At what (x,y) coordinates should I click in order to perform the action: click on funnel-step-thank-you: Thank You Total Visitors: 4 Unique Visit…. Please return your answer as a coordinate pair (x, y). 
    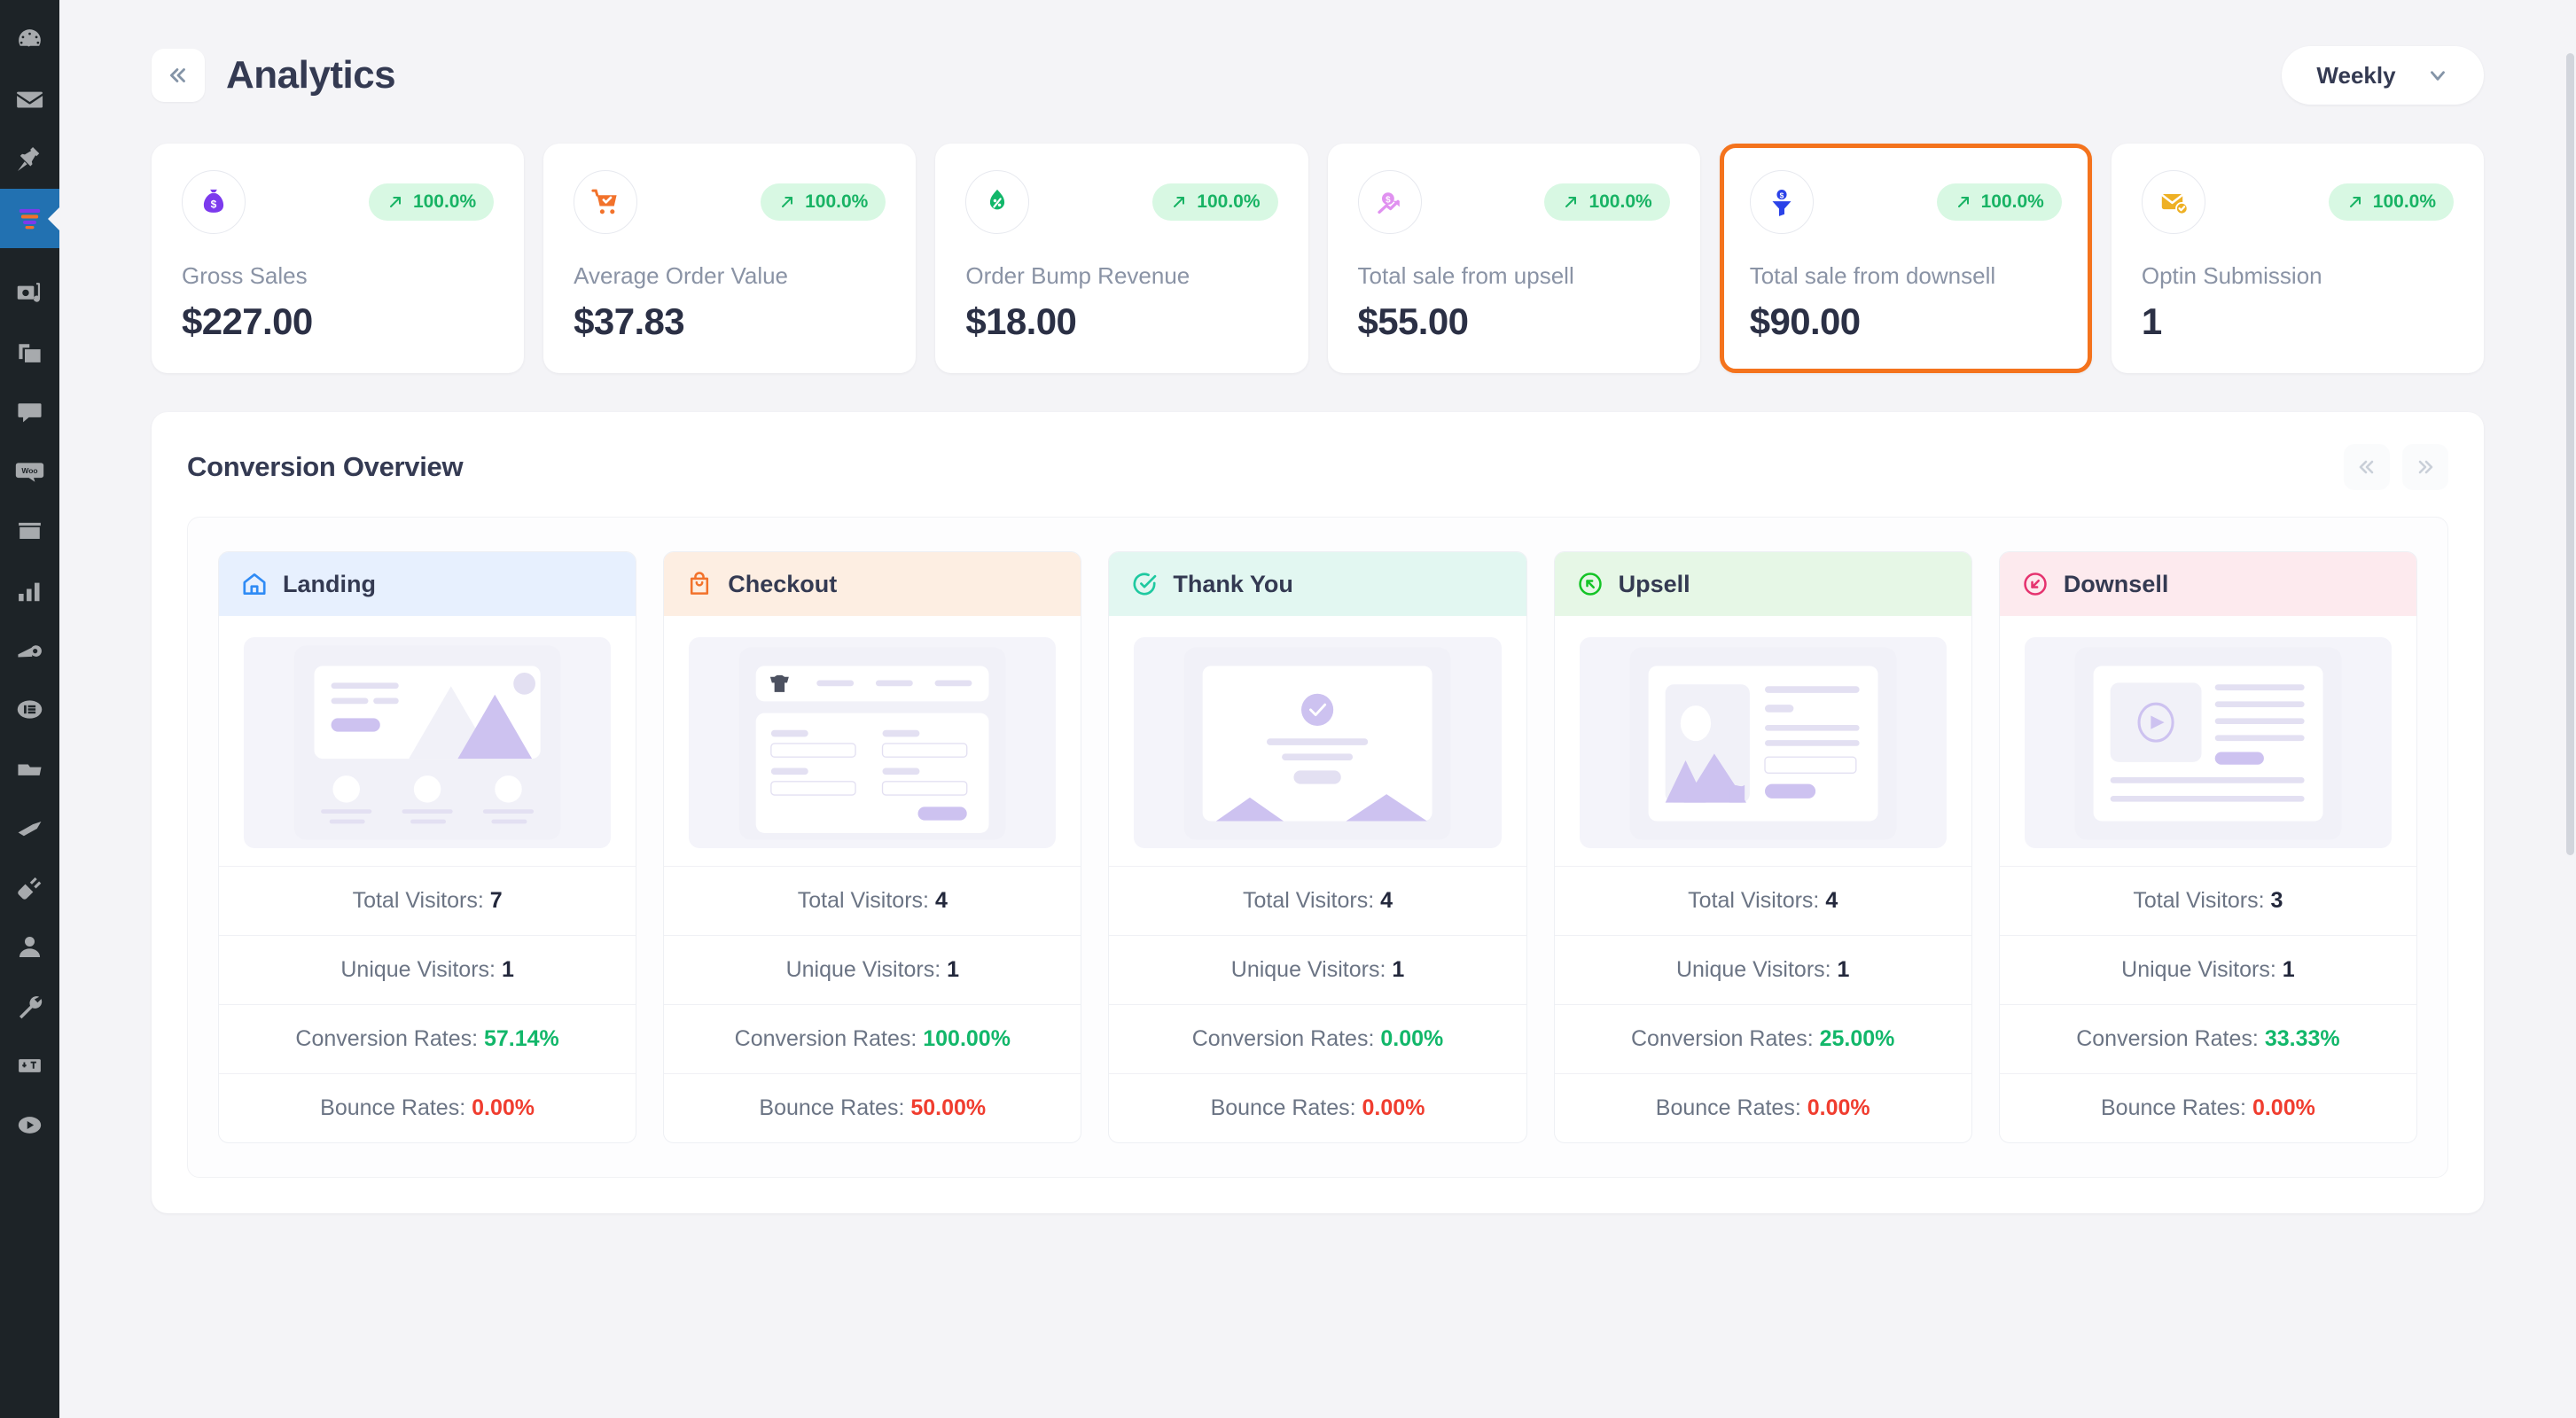
    Looking at the image, I should click on (1317, 847).